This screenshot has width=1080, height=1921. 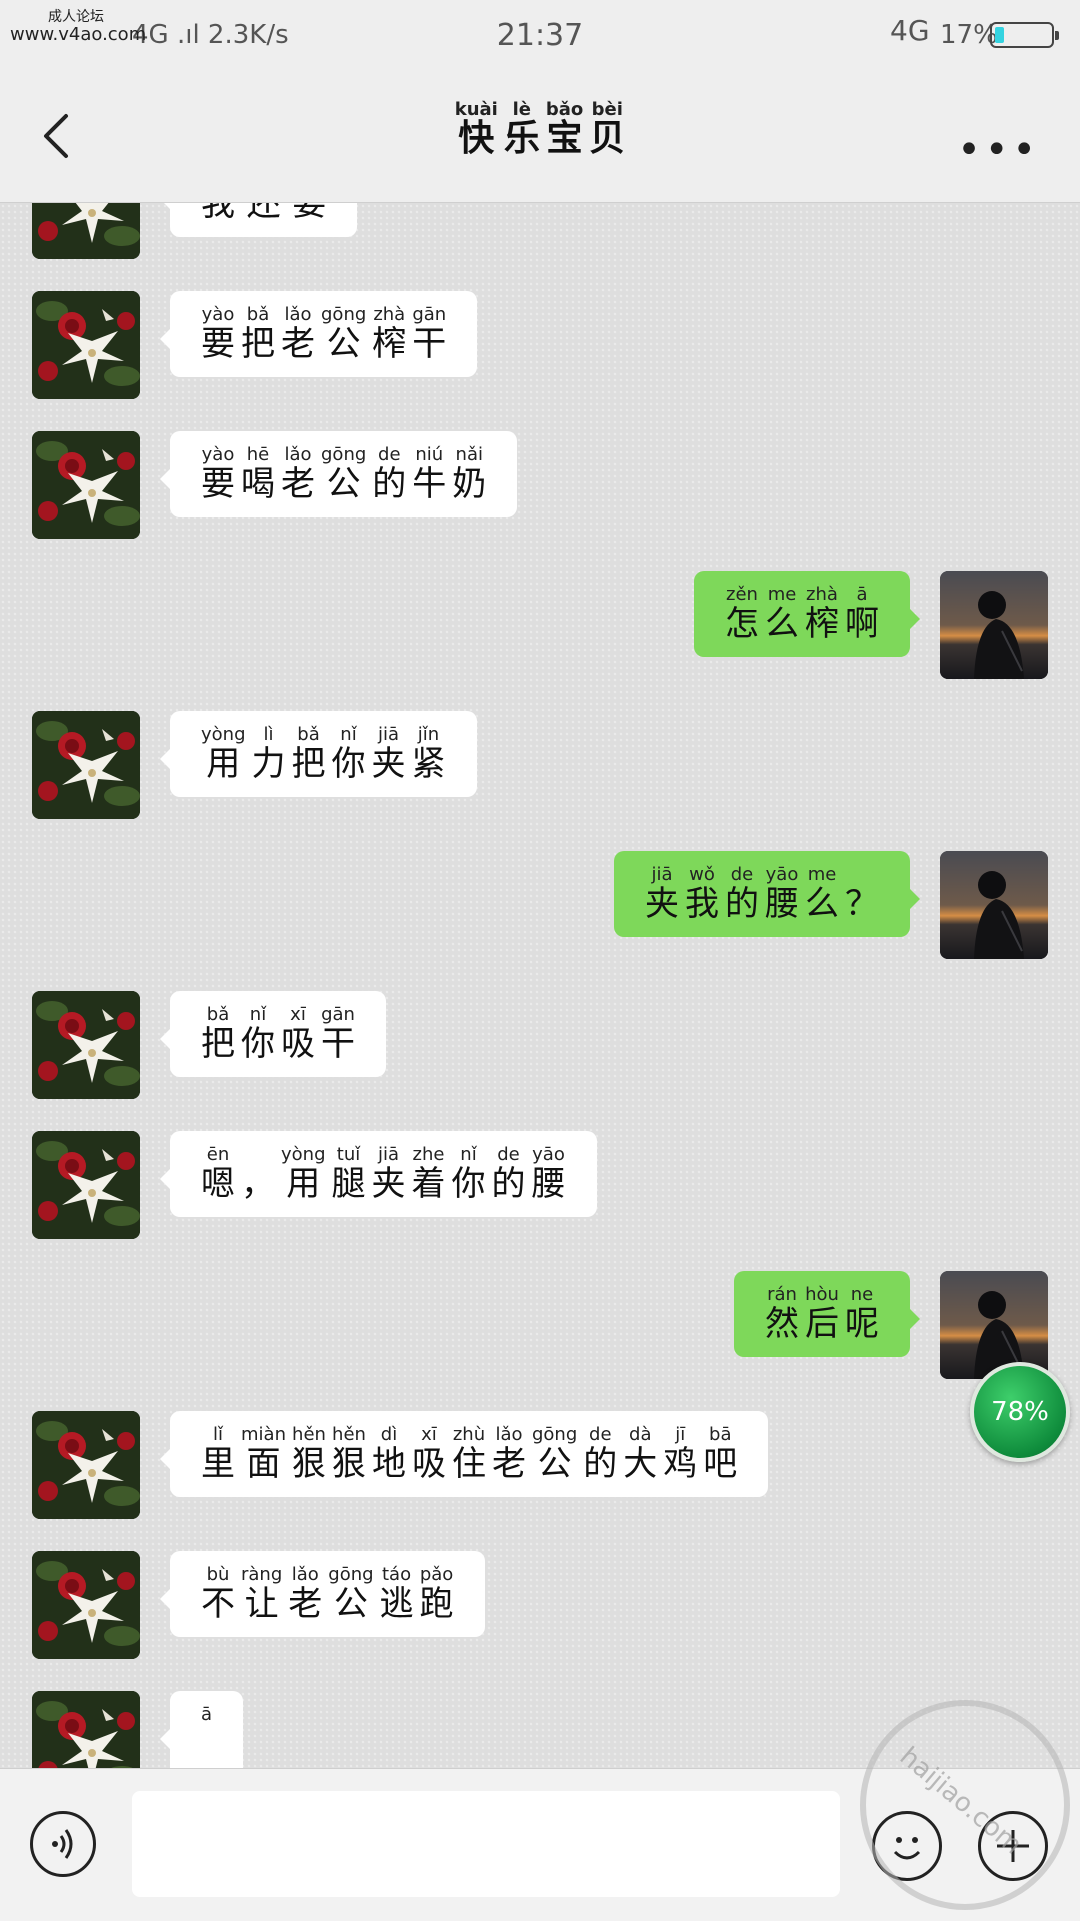 I want to click on ruby-word: dà 大, so click(x=640, y=1454).